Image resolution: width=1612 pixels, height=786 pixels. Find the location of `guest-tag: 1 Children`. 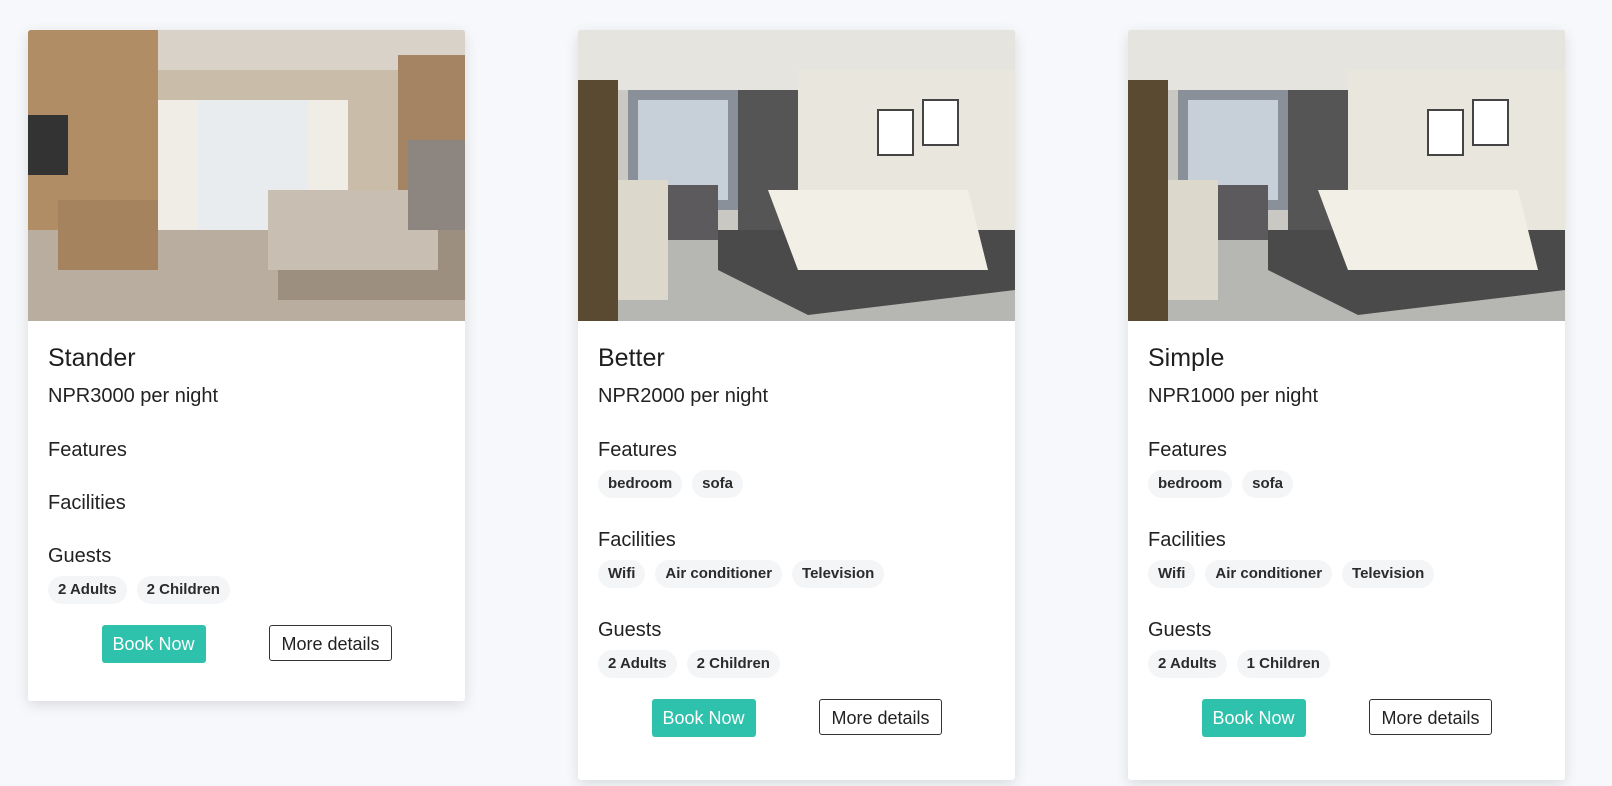

guest-tag: 1 Children is located at coordinates (1283, 664).